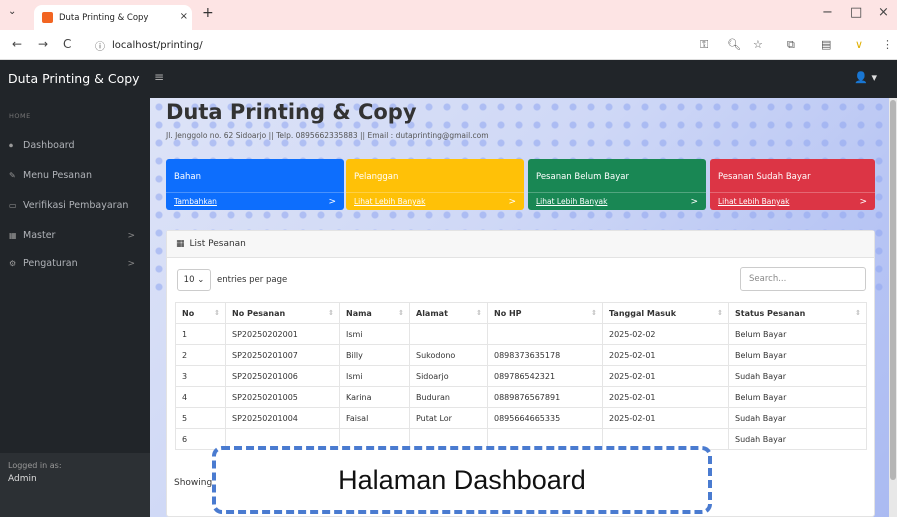 This screenshot has height=517, width=897. Describe the element at coordinates (827, 12) in the screenshot. I see `minimize-button: −` at that location.